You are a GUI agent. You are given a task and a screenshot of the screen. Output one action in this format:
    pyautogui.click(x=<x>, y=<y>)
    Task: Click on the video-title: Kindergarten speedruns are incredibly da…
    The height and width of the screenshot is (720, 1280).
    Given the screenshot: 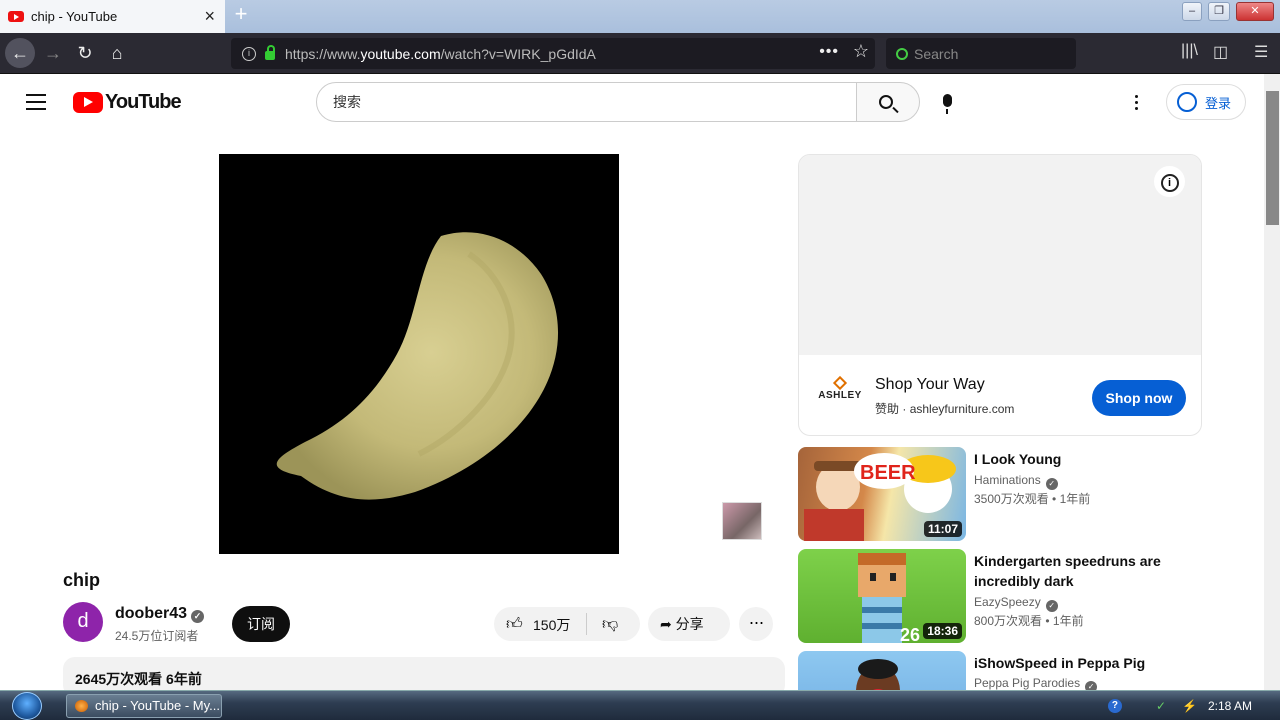 What is the action you would take?
    pyautogui.click(x=1079, y=571)
    